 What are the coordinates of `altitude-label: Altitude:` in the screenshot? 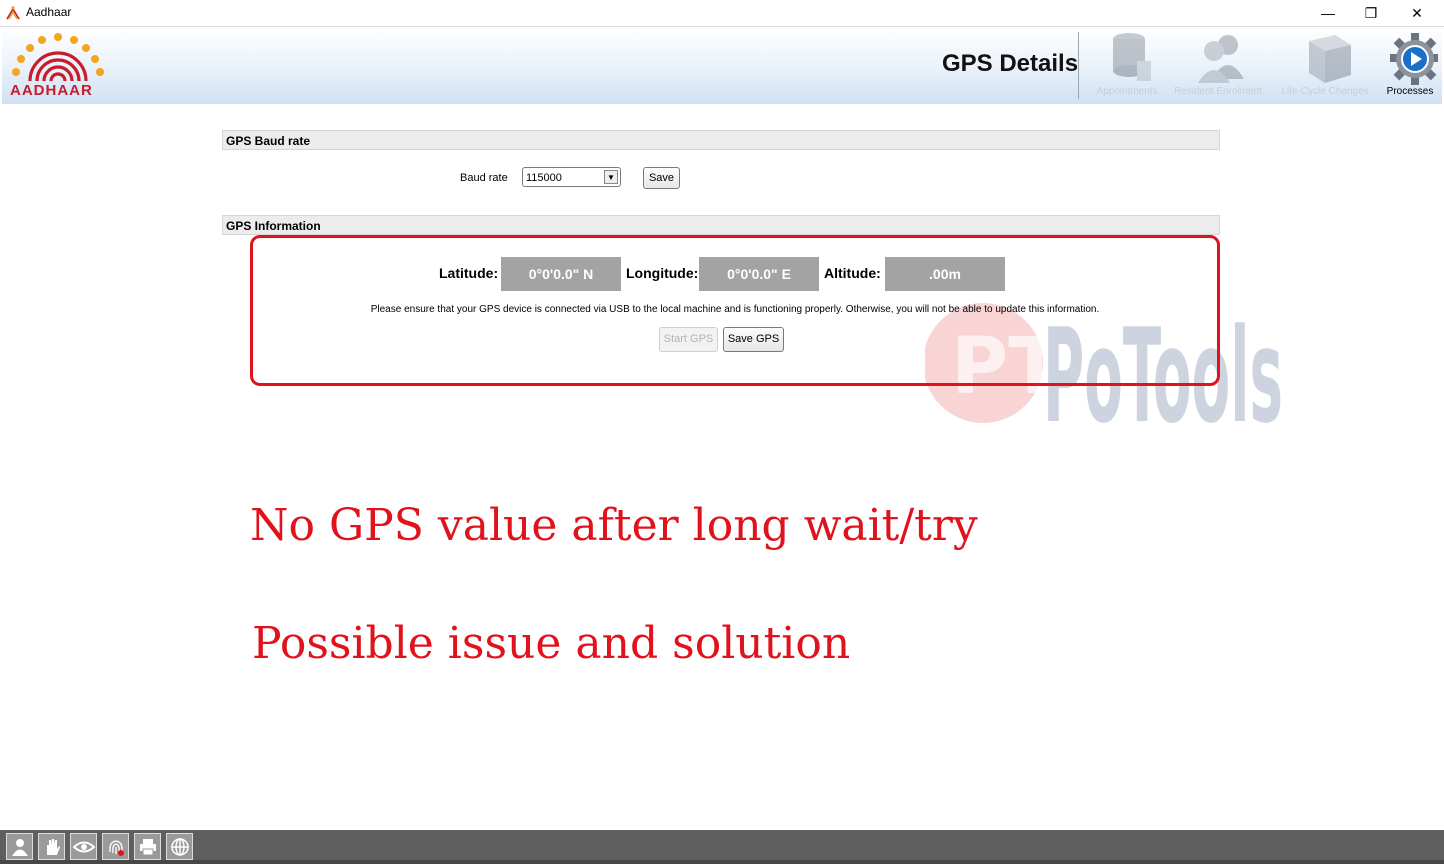 It's located at (852, 273).